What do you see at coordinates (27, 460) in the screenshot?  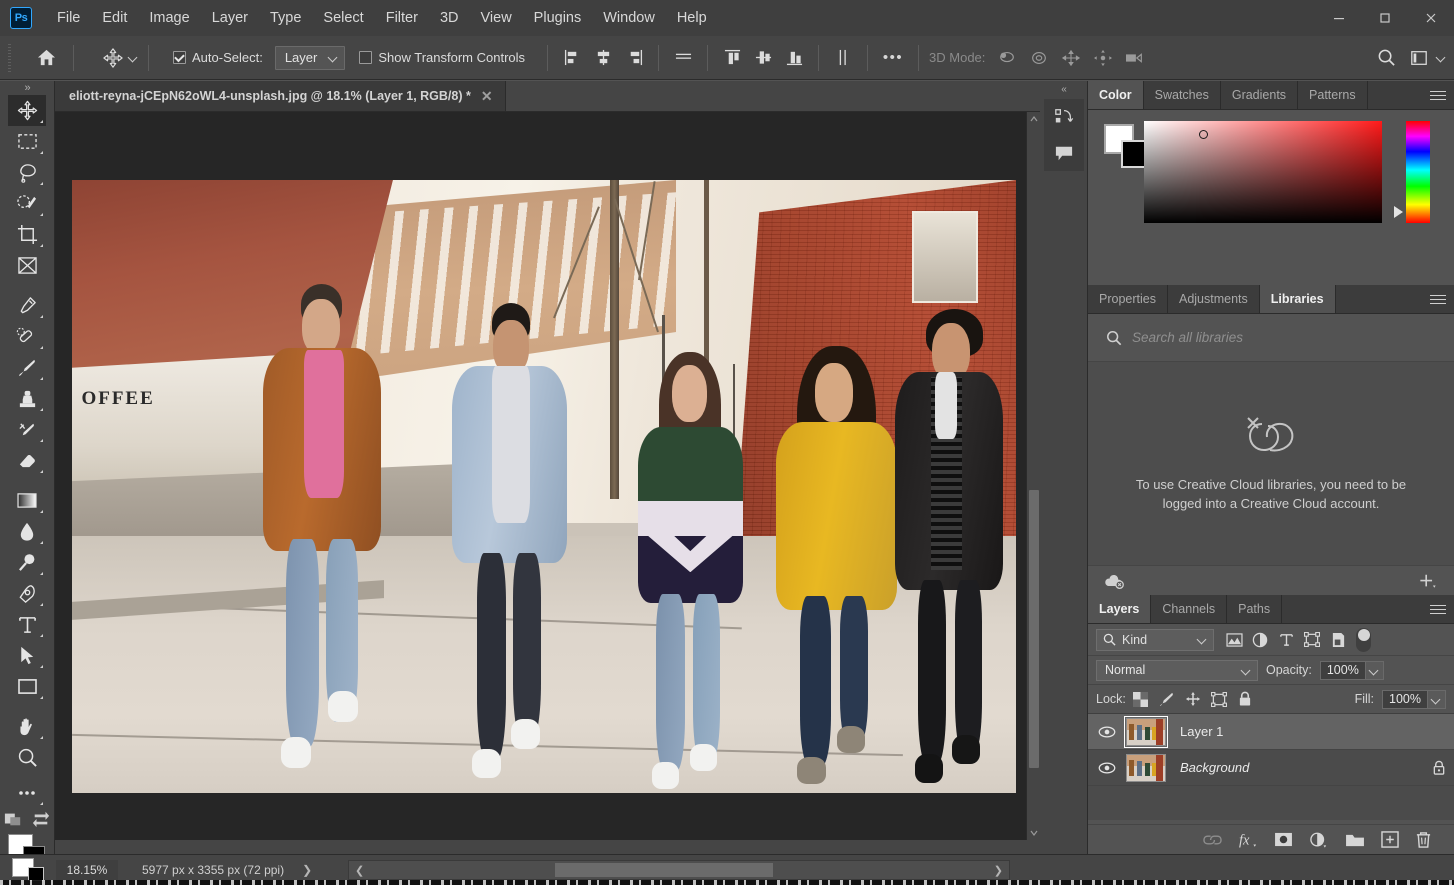 I see `eraser-tool` at bounding box center [27, 460].